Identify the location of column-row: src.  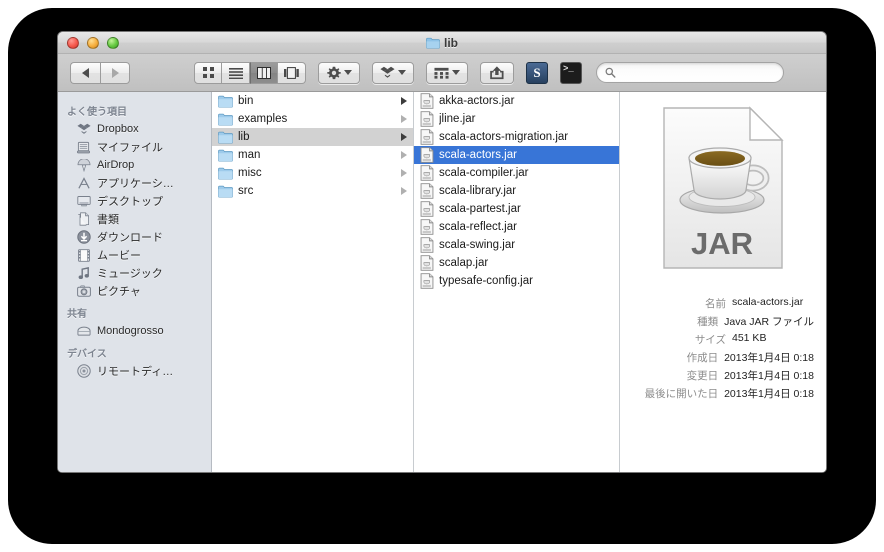
(312, 191).